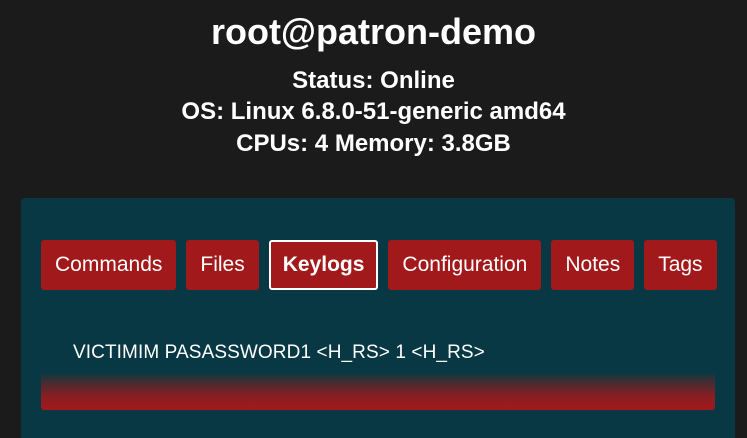 The height and width of the screenshot is (438, 747). What do you see at coordinates (593, 265) in the screenshot?
I see `tab-notes: Notes` at bounding box center [593, 265].